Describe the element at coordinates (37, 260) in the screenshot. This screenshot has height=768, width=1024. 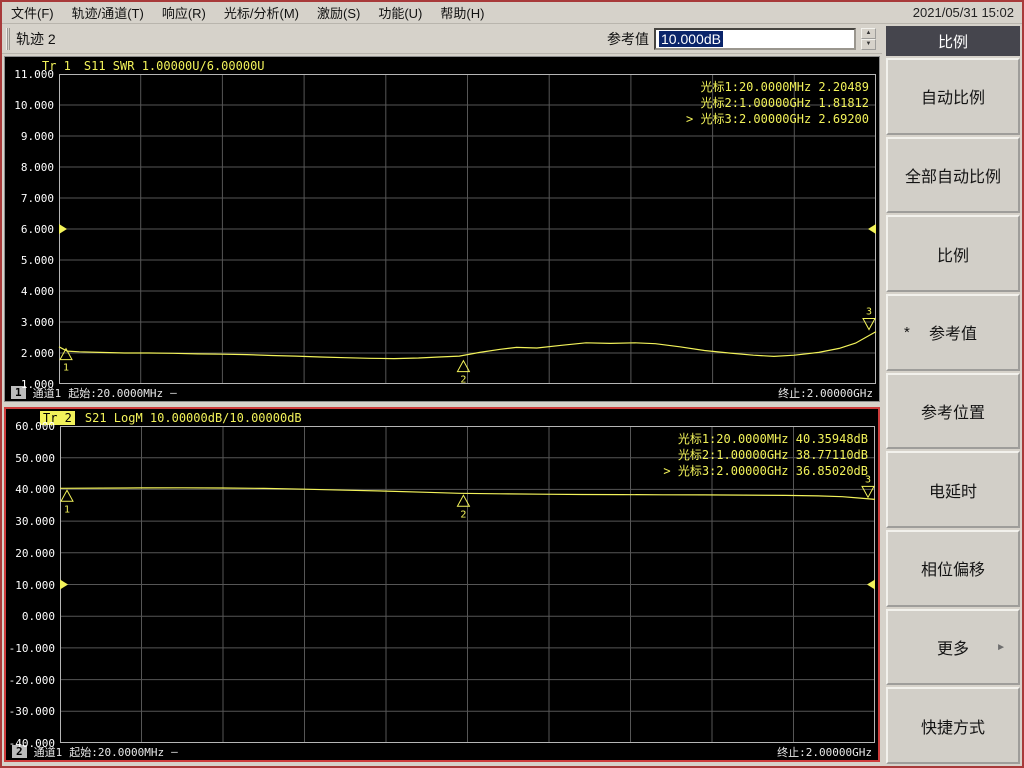
I see `y-tick-label: 5.000` at that location.